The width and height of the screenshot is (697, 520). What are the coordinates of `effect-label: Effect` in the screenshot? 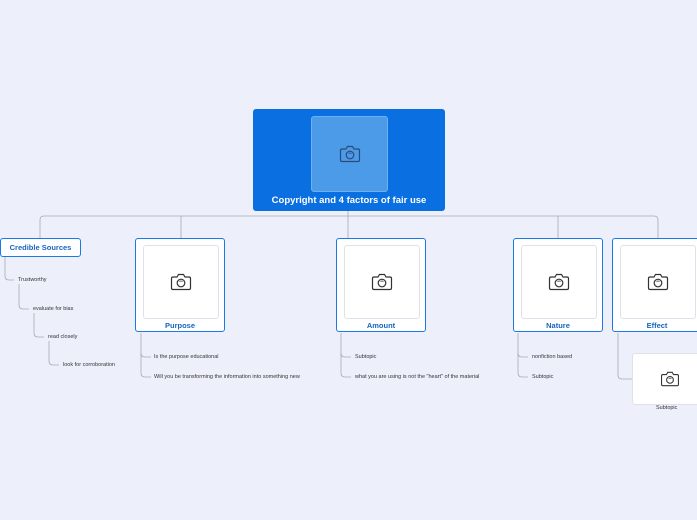 It's located at (657, 325).